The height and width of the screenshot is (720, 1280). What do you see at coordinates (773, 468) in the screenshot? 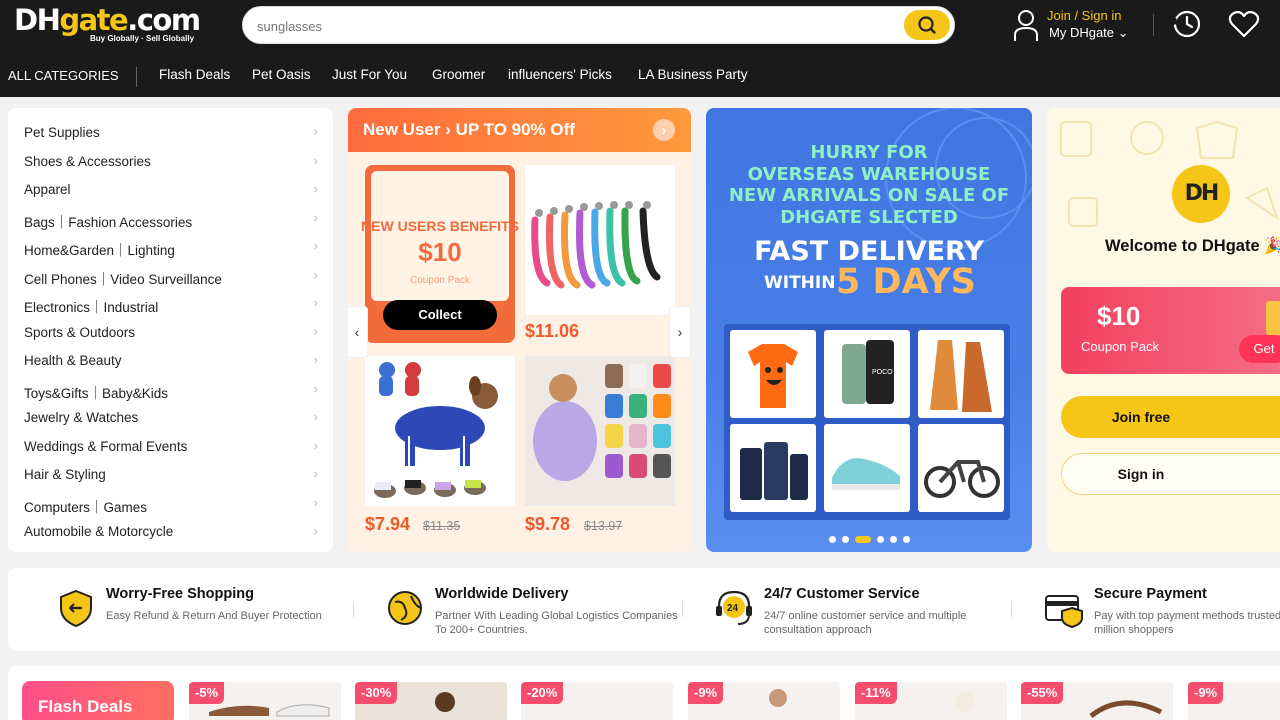
I see `banner-luggage-image` at bounding box center [773, 468].